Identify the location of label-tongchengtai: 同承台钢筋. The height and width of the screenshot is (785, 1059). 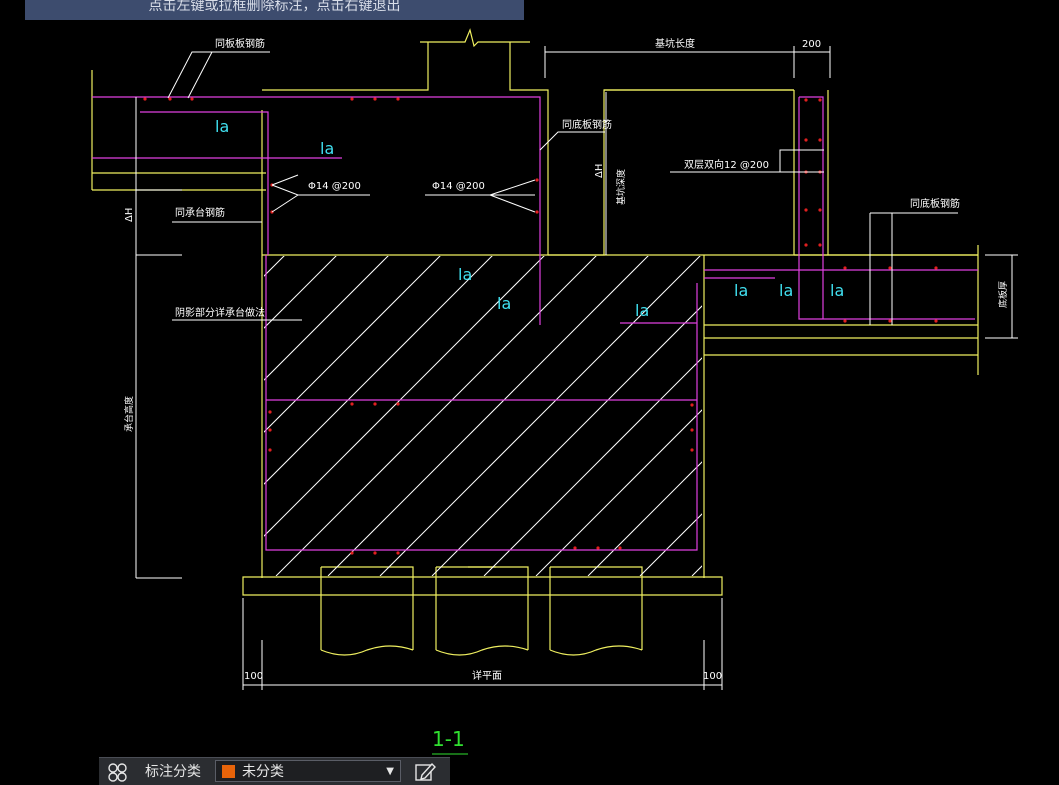
(200, 212).